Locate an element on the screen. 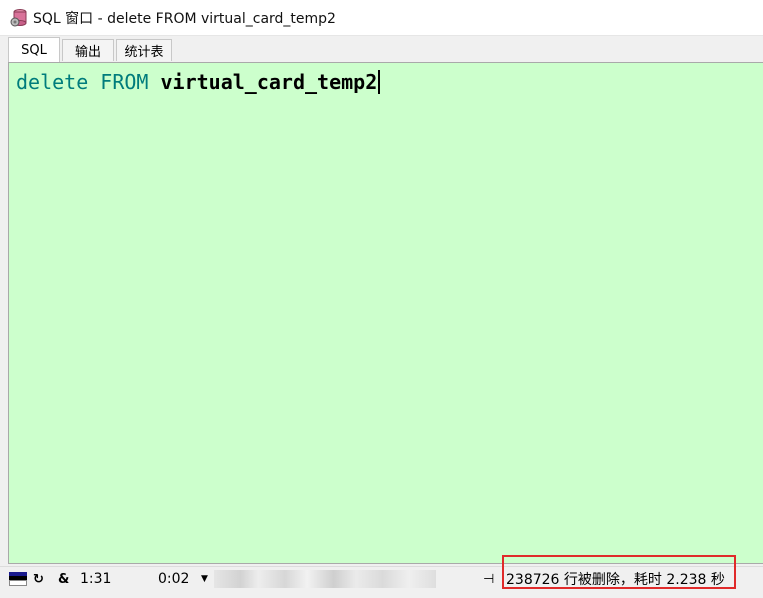  reload-icon: ↻ is located at coordinates (40, 579).